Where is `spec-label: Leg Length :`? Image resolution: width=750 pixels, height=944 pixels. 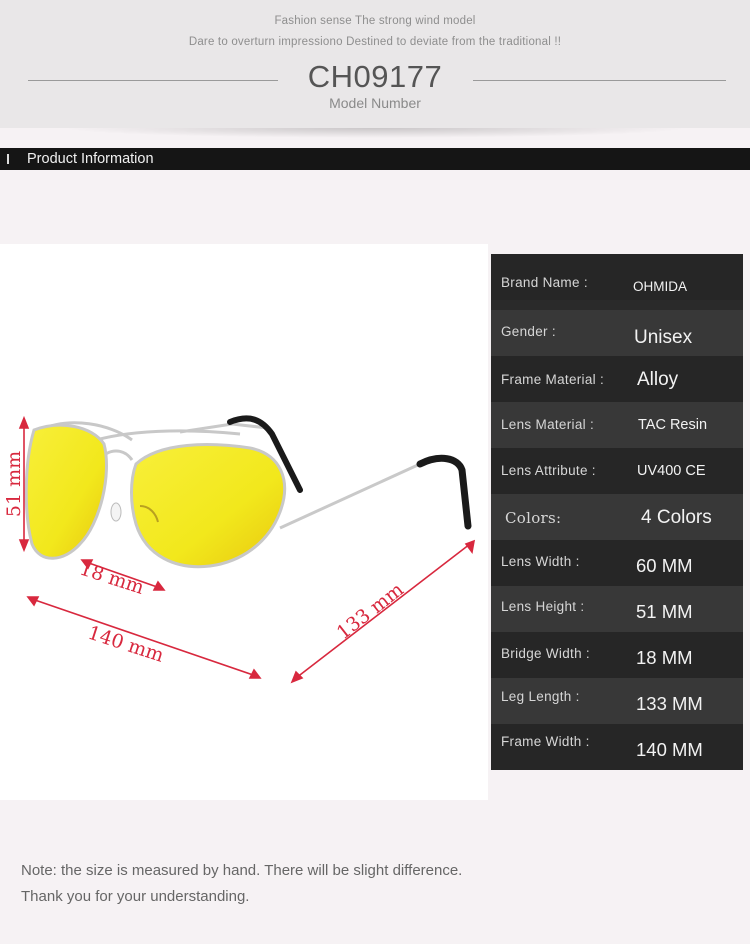
spec-label: Leg Length : is located at coordinates (540, 696).